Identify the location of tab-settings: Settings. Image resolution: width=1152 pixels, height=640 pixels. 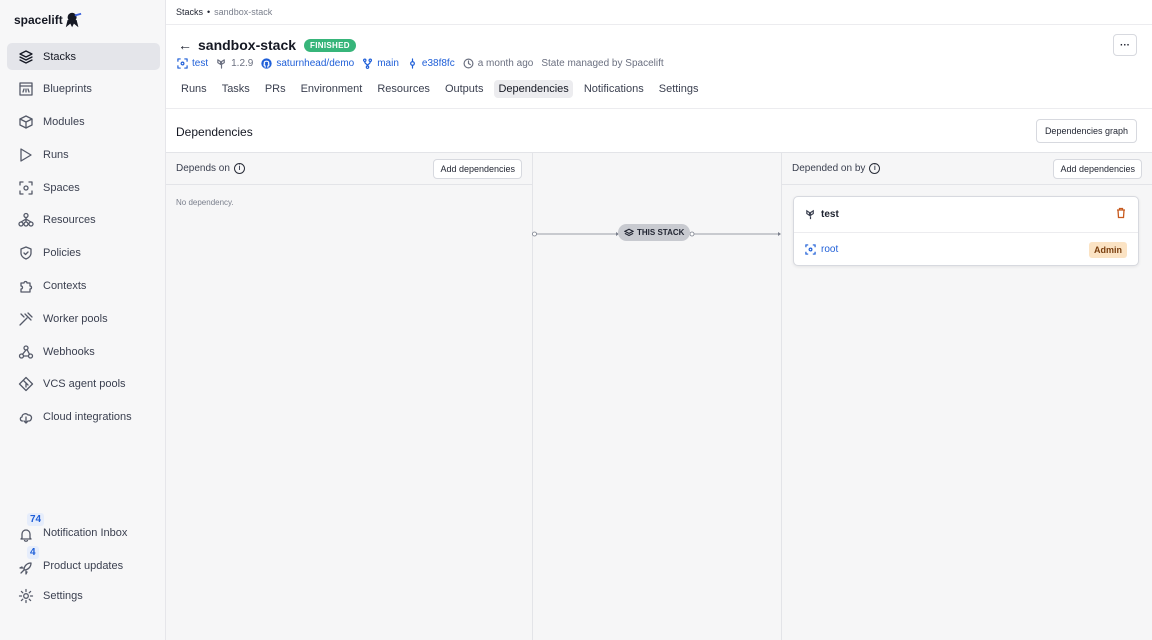
(679, 89).